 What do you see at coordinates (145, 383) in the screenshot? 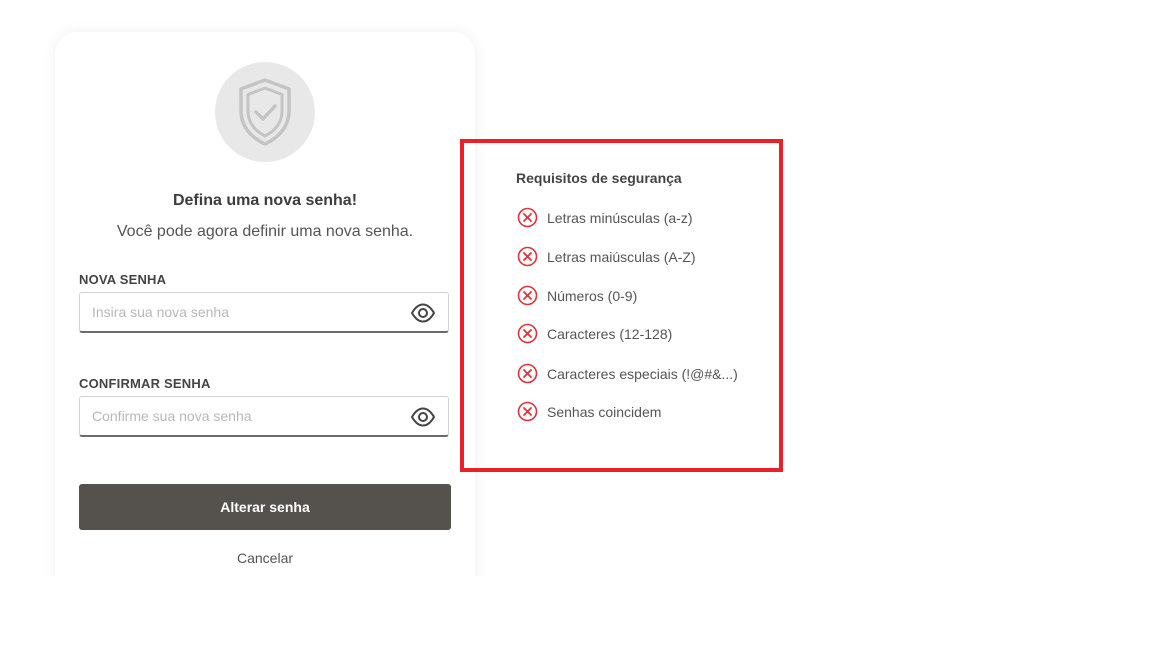
I see `confirm-password-label: CONFIRMAR SENHA` at bounding box center [145, 383].